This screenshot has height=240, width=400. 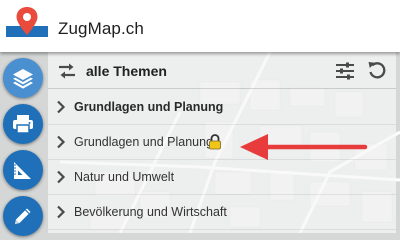 I want to click on zugmap-logo-icon, so click(x=27, y=24).